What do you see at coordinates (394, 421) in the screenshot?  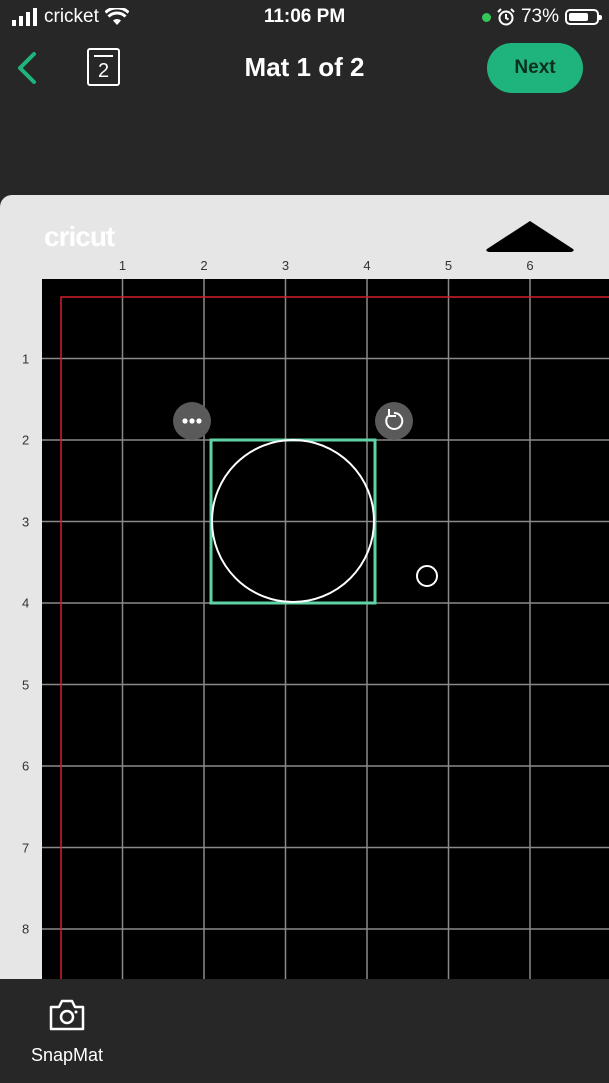 I see `rotate-icon` at bounding box center [394, 421].